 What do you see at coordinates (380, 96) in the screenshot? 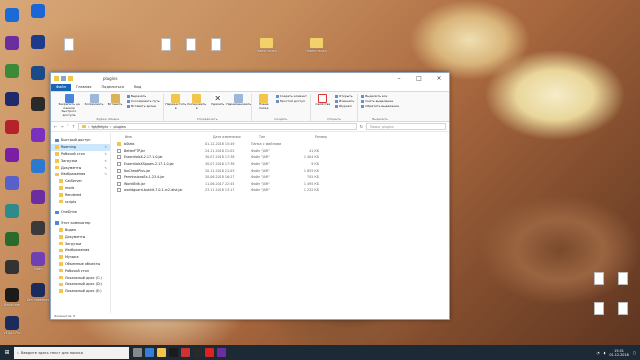
I see `select-all-button: Выделить все` at bounding box center [380, 96].